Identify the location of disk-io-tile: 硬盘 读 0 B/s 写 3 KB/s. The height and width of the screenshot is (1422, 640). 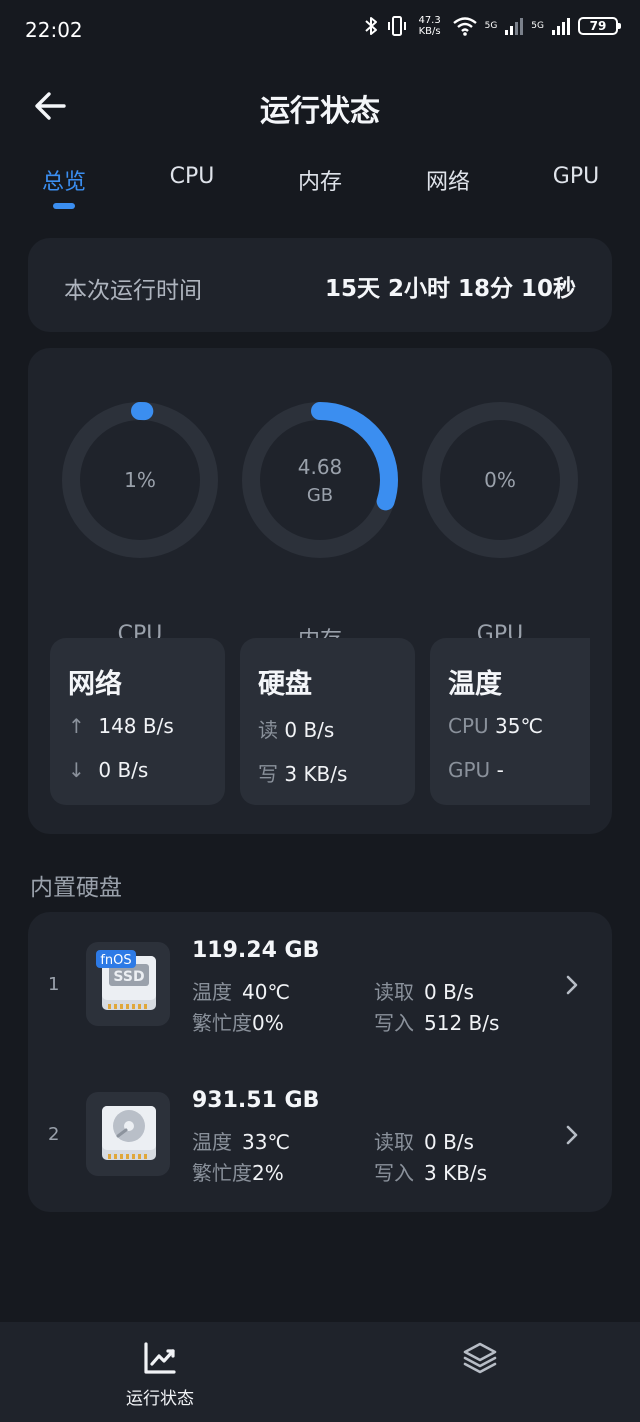
(327, 721).